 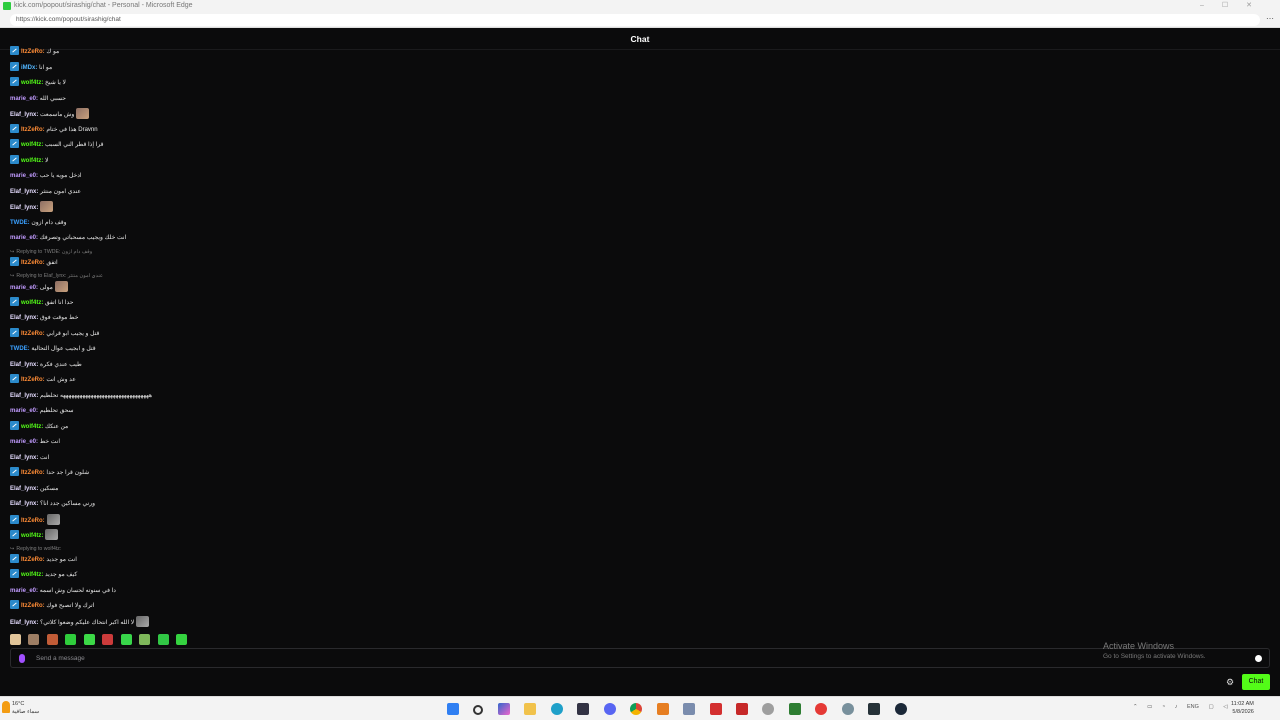 I want to click on pdf-icon, so click(x=741, y=709).